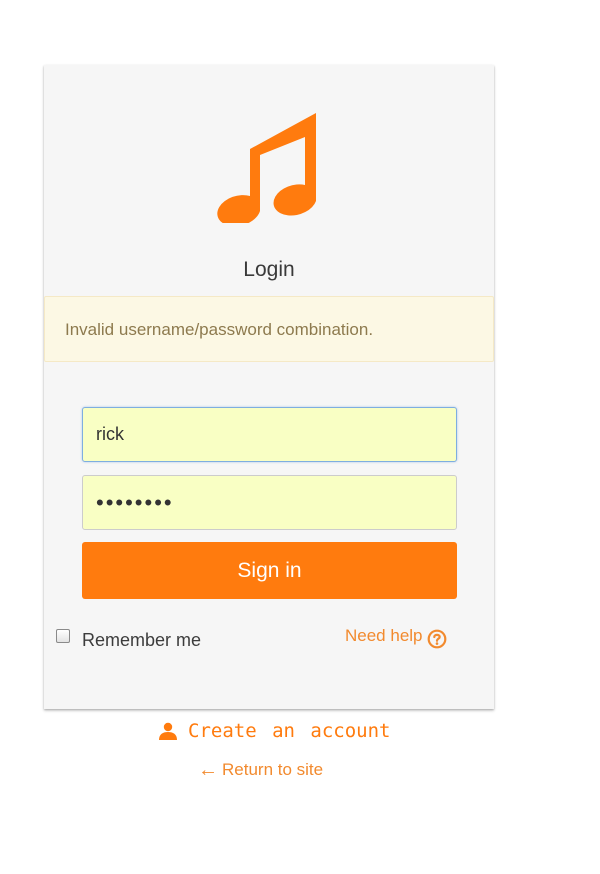 The width and height of the screenshot is (600, 874). I want to click on error-alert: Invalid username/password combination., so click(269, 329).